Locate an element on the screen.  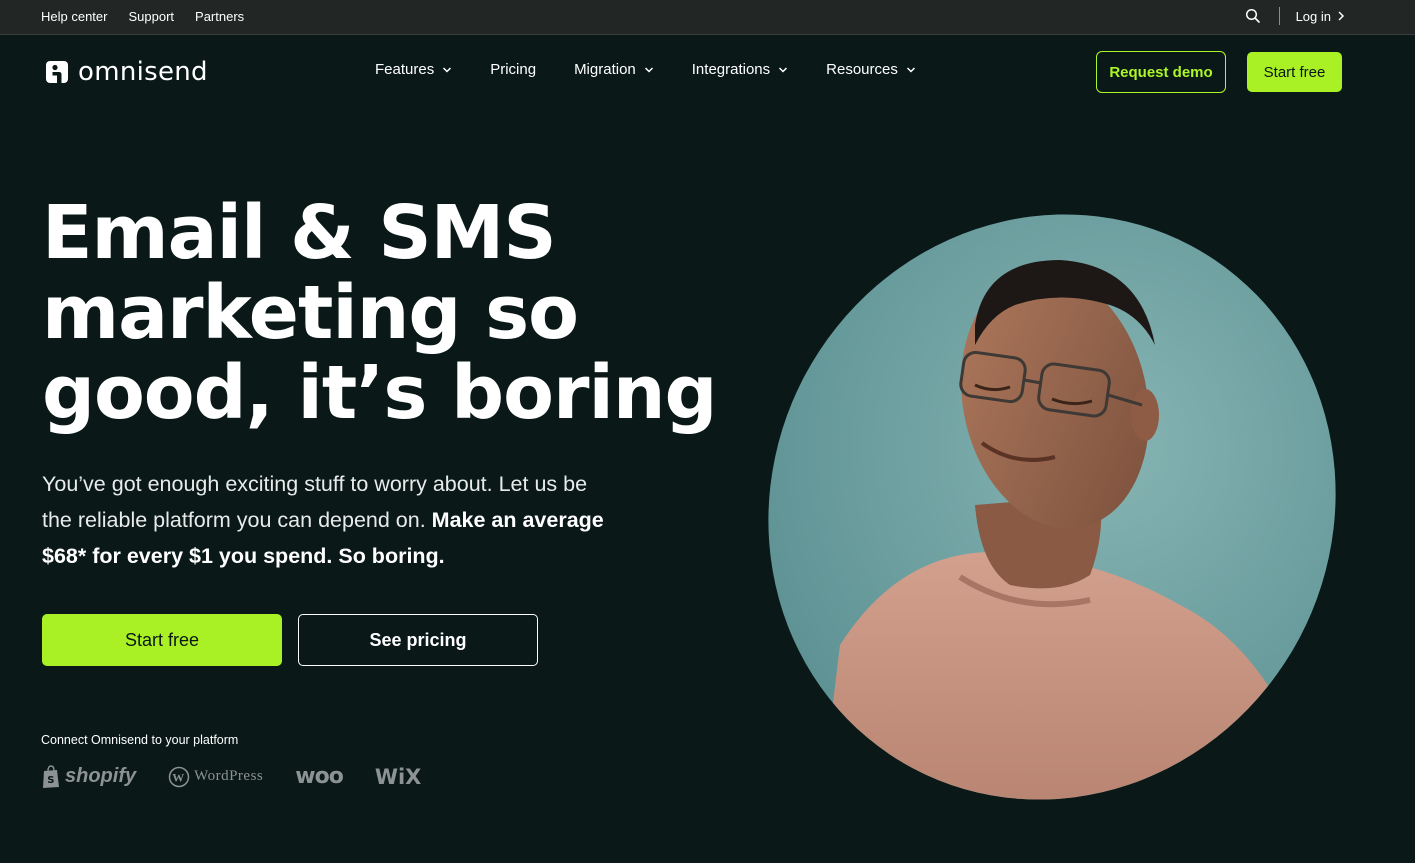
hero-title-line: Email & SMS is located at coordinates (299, 233).